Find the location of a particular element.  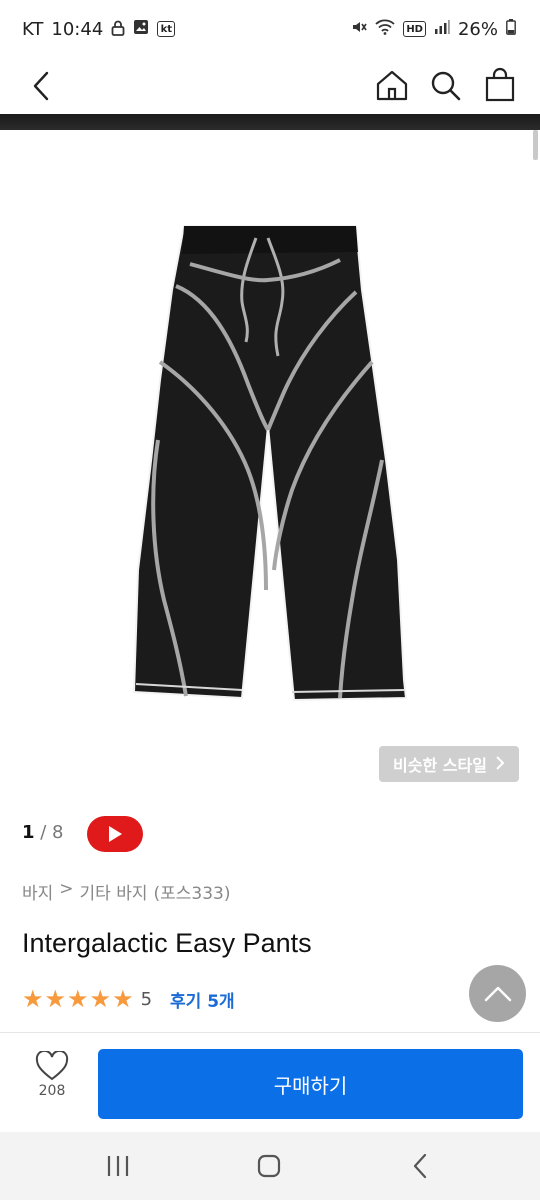

status-right: HD 26% is located at coordinates (433, 29).